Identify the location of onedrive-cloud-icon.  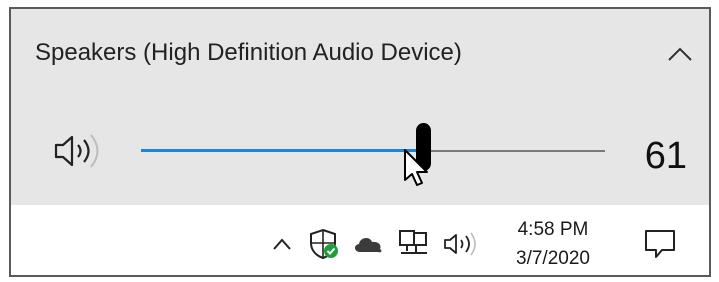
(368, 244).